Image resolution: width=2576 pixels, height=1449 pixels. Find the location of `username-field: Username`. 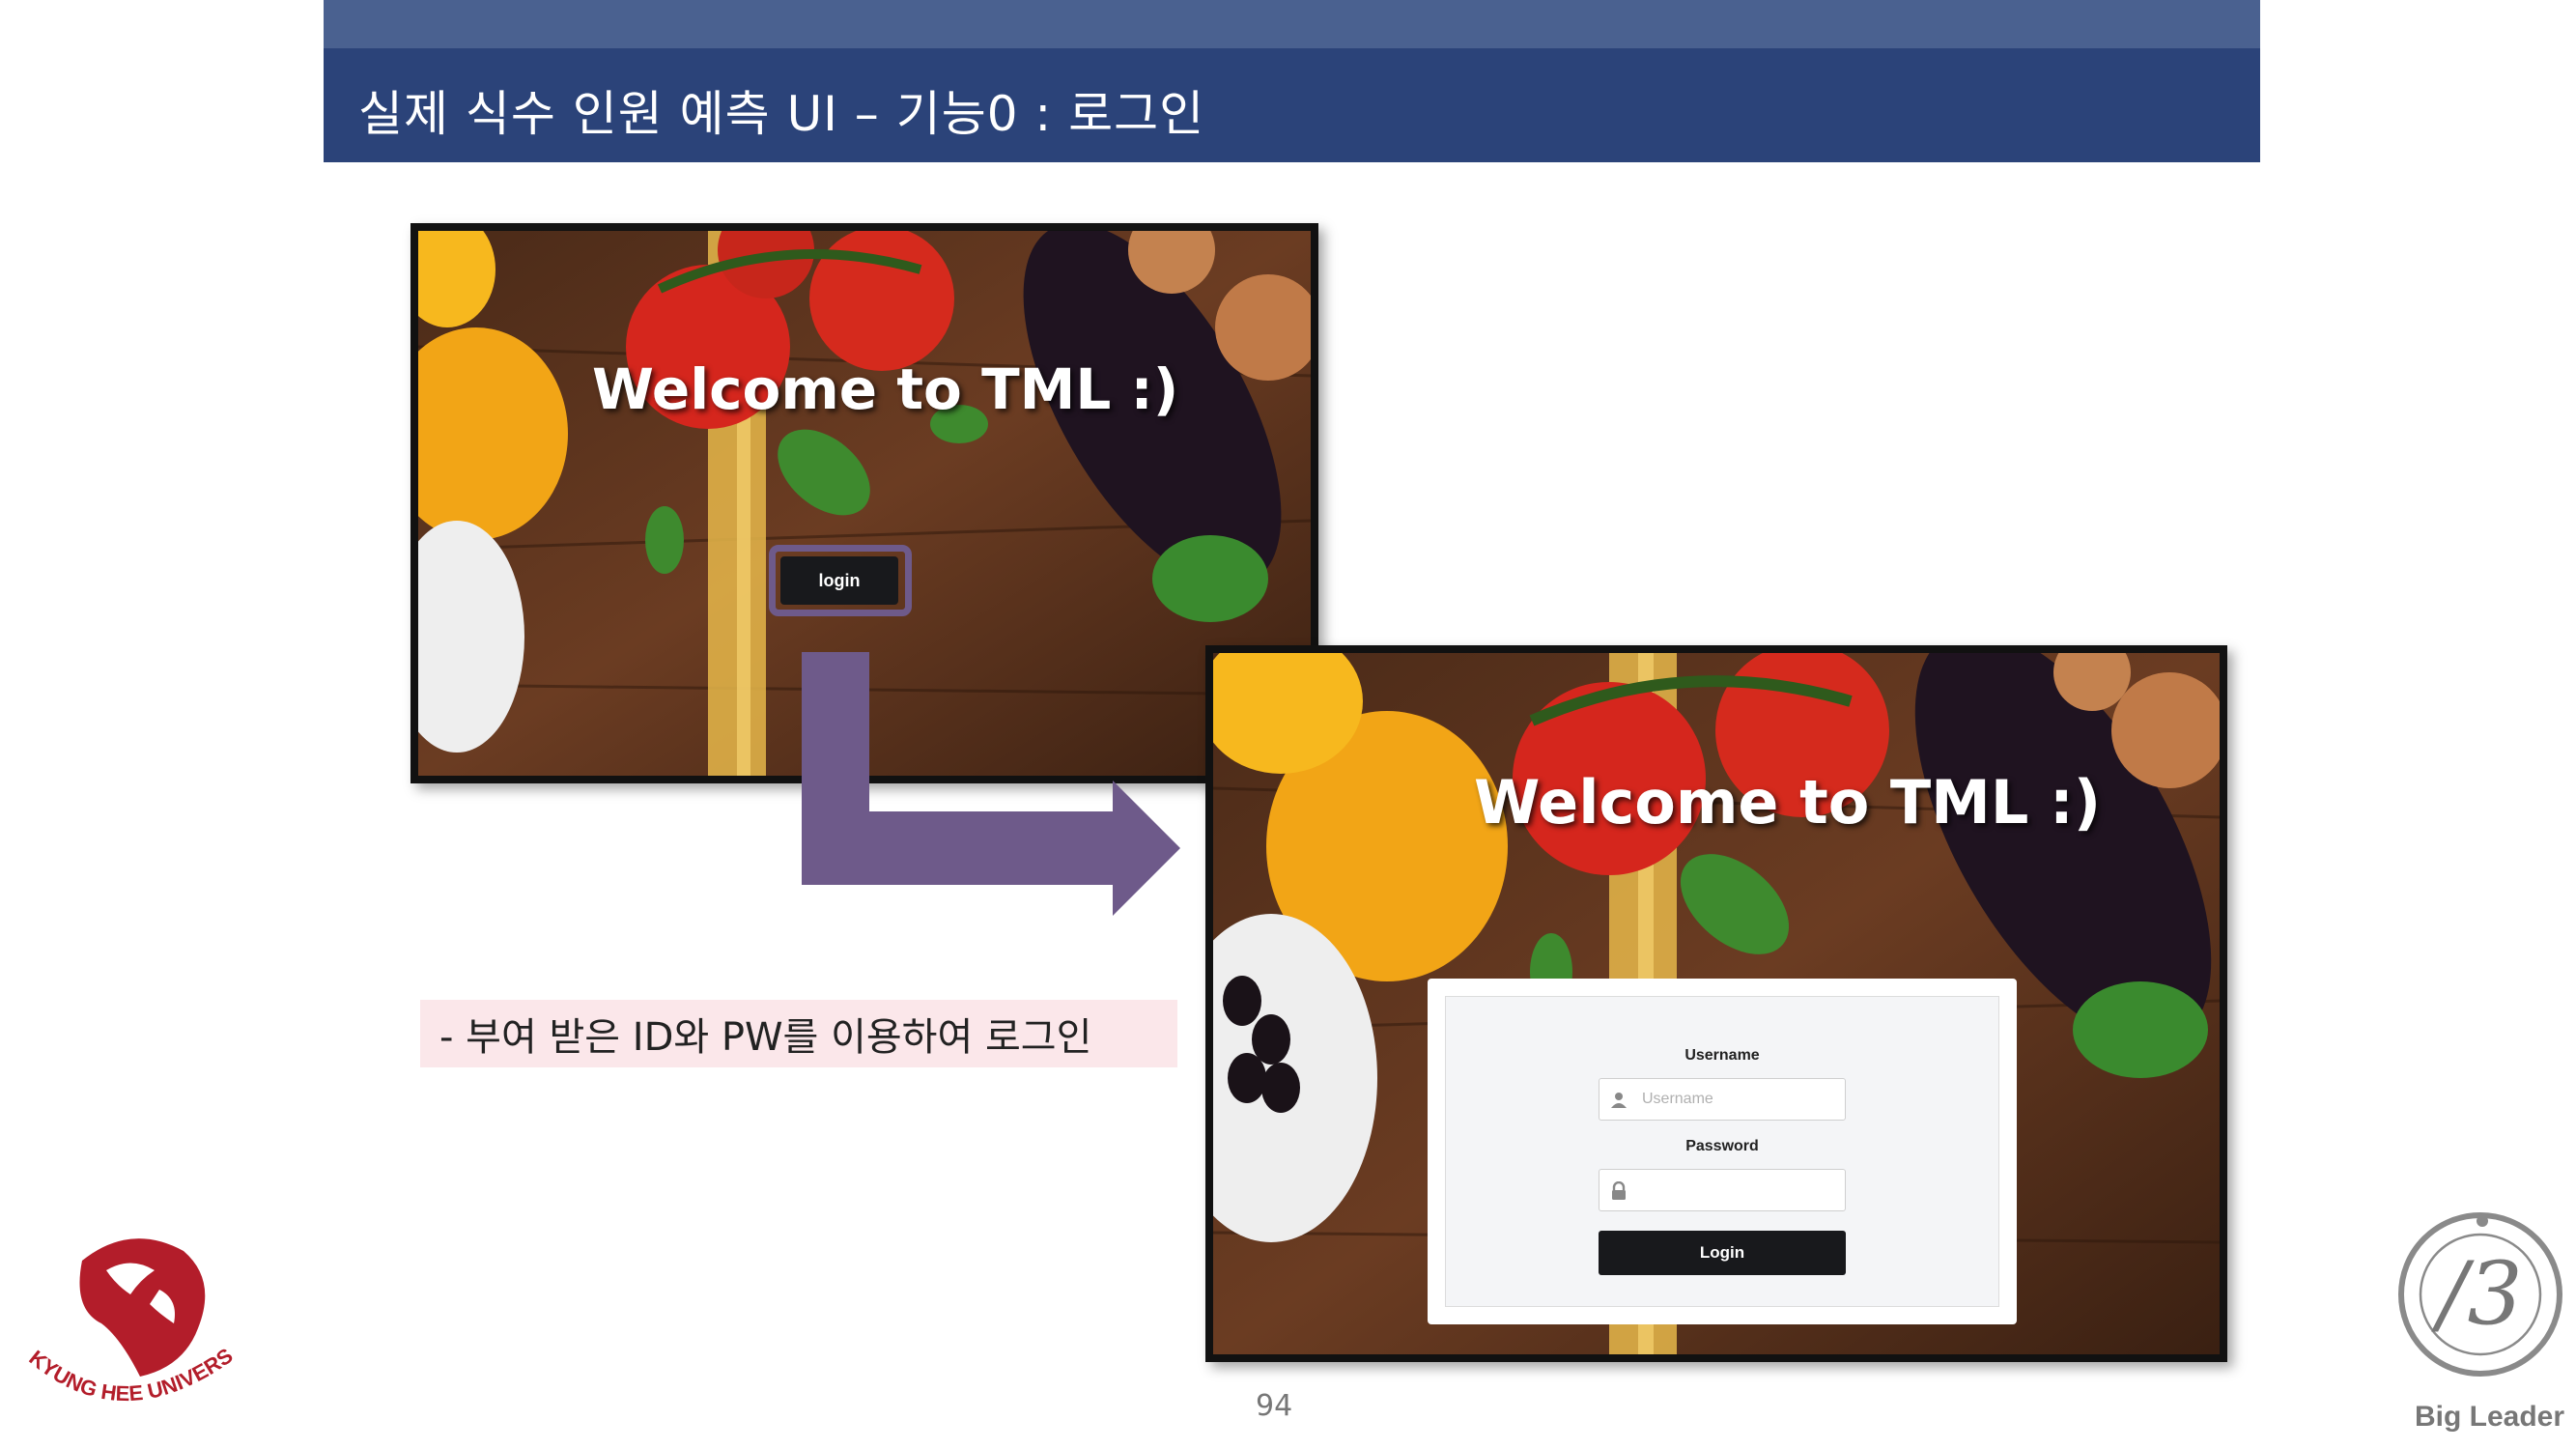

username-field: Username is located at coordinates (1722, 1099).